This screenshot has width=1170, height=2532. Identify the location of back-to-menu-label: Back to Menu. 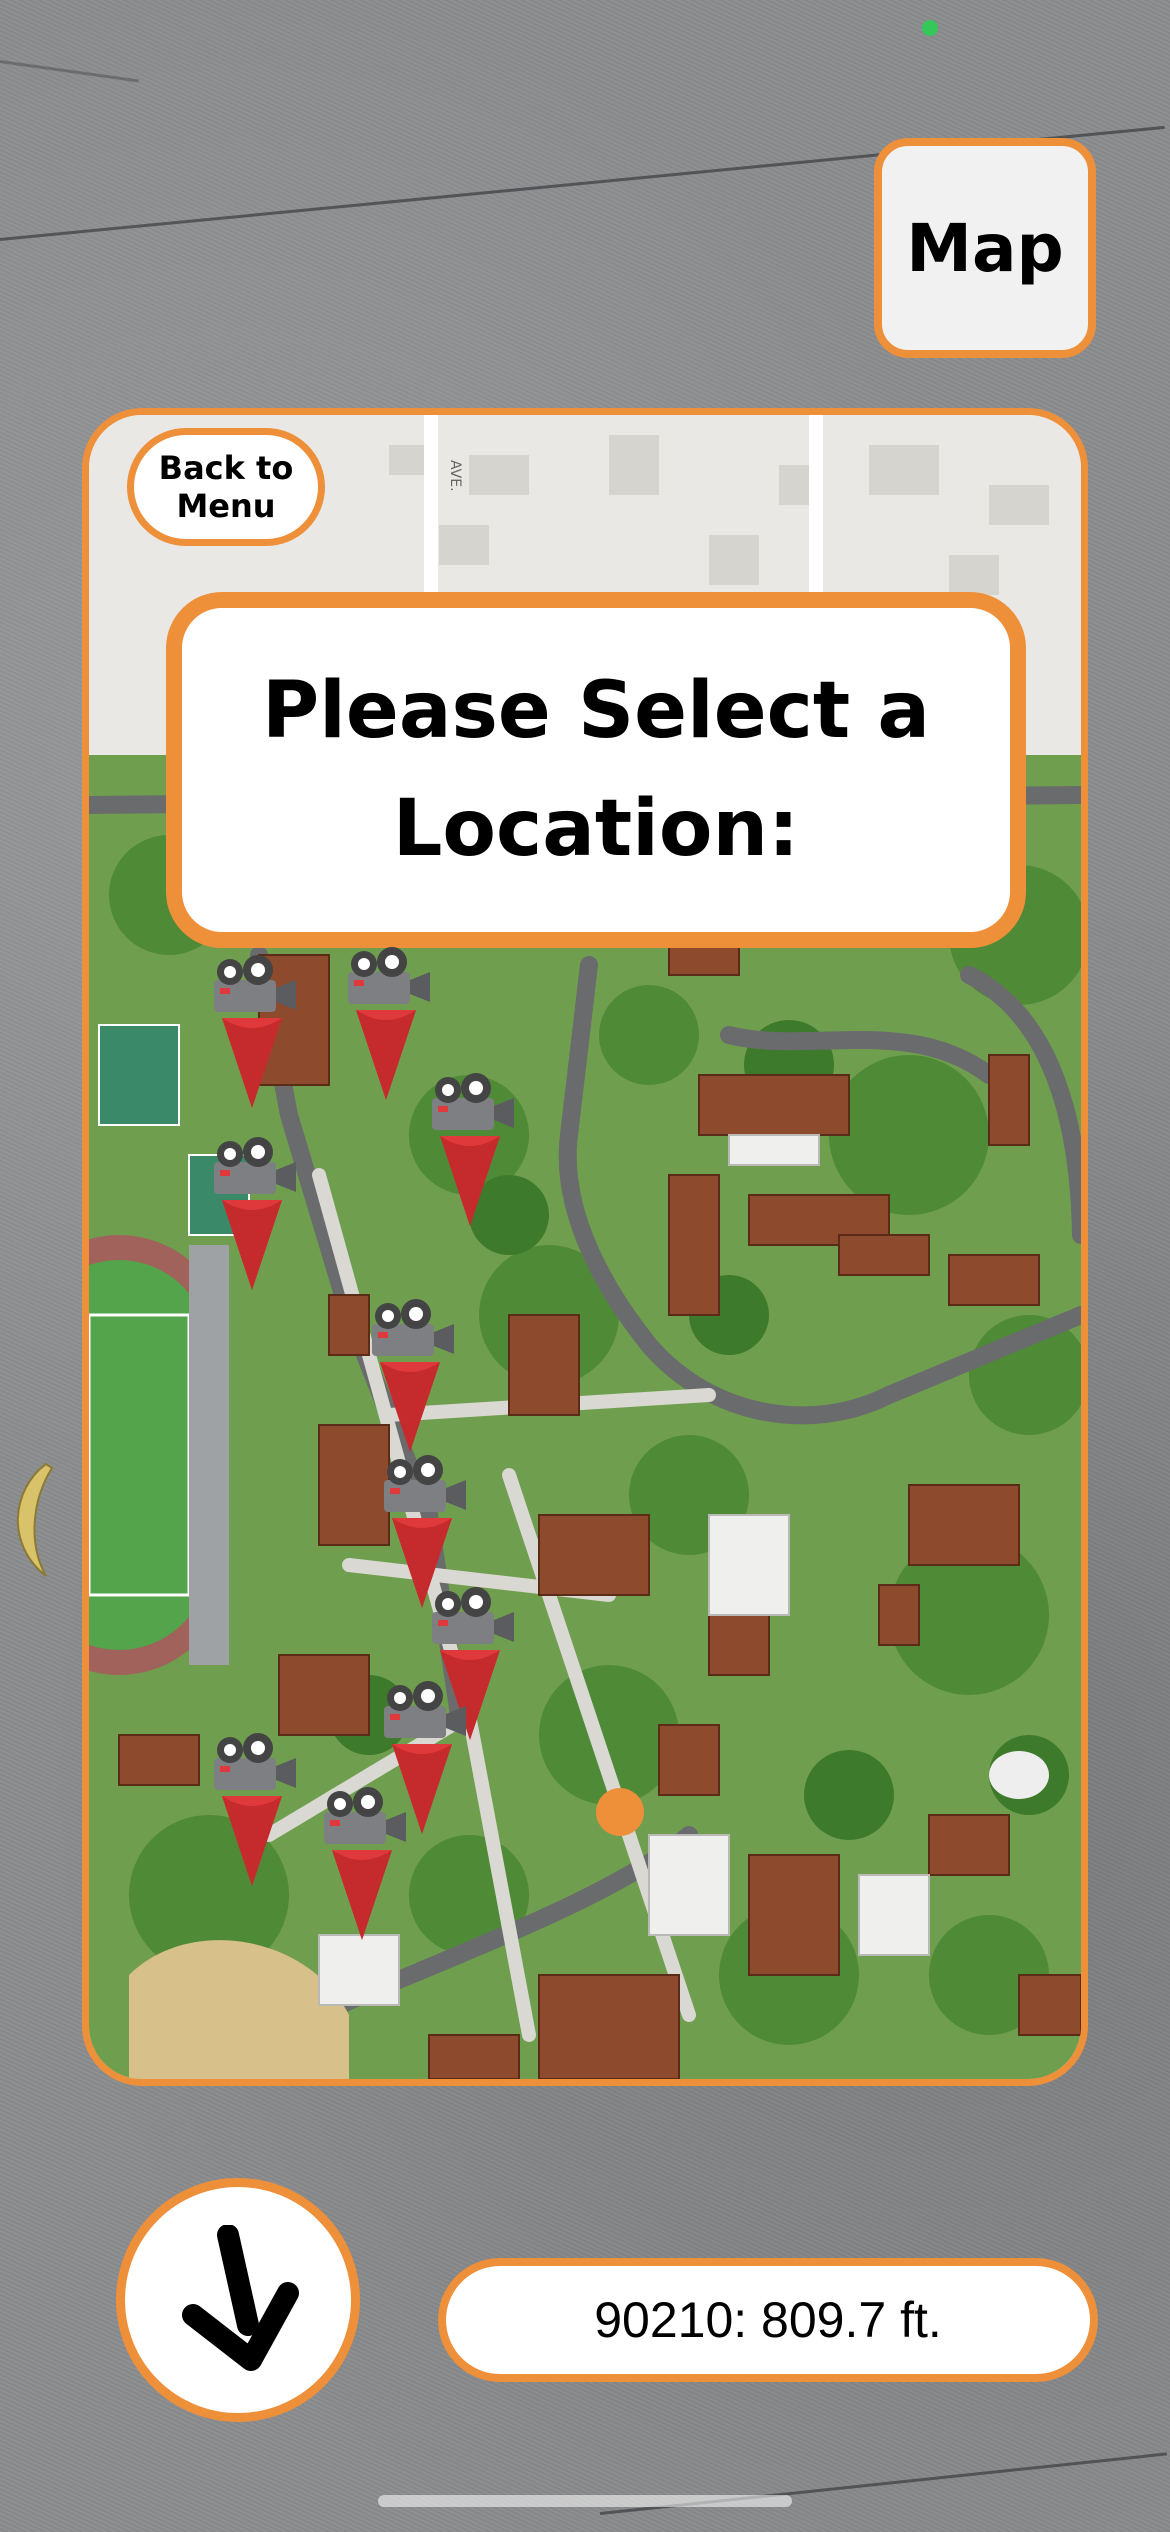
(226, 487).